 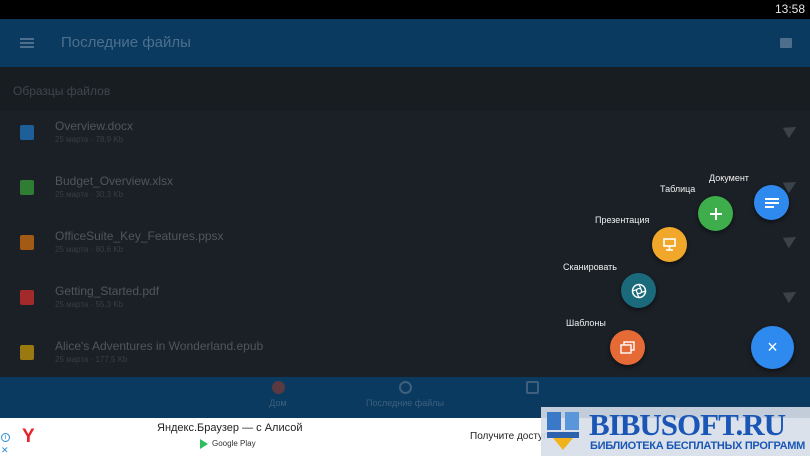 I want to click on fab-label-table: Таблица, so click(x=678, y=189).